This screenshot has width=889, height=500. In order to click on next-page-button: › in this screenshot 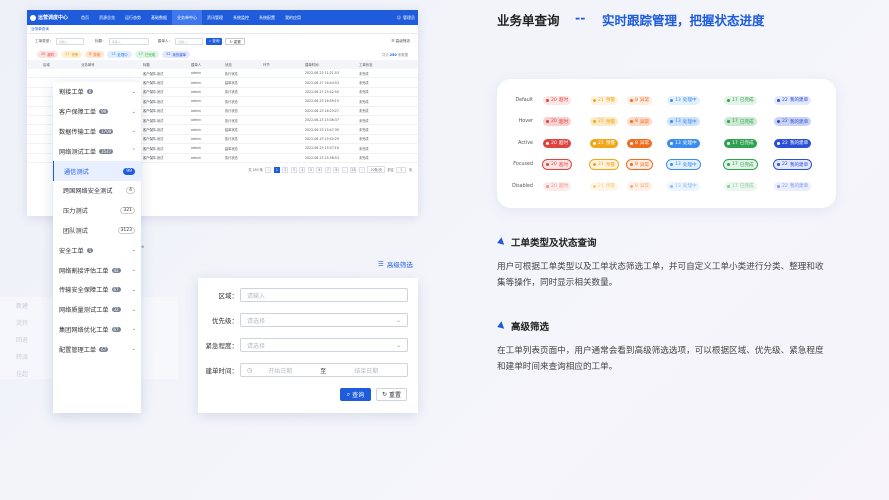, I will do `click(361, 169)`.